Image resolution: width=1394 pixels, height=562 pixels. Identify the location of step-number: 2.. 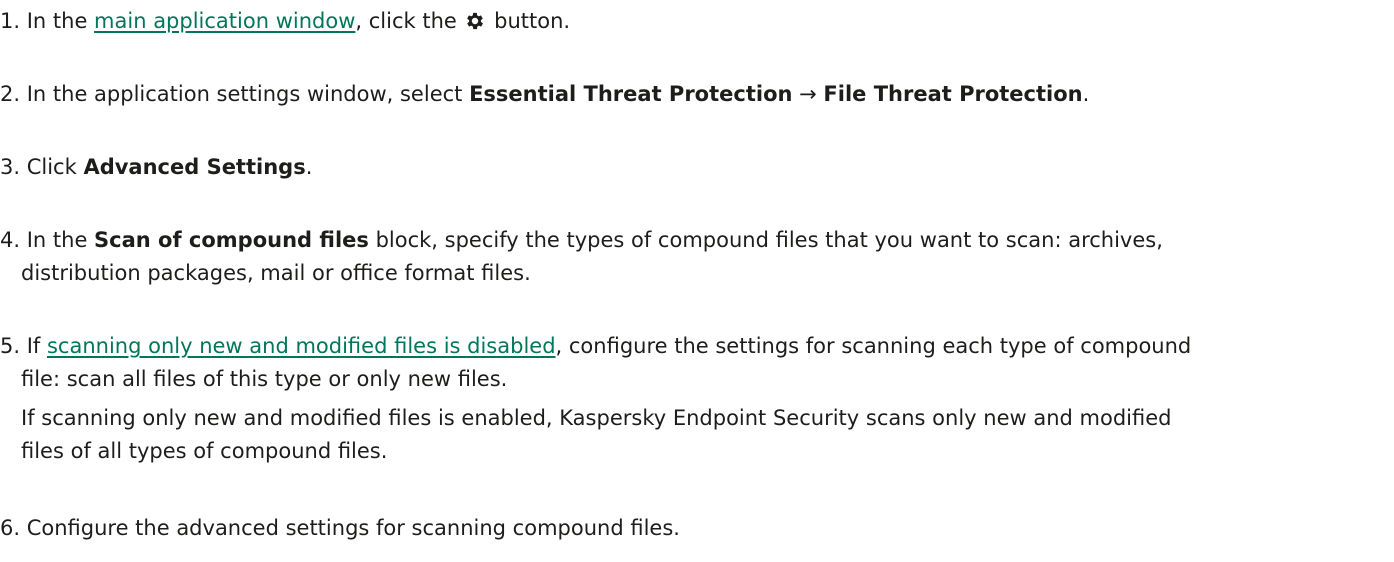
(10, 94).